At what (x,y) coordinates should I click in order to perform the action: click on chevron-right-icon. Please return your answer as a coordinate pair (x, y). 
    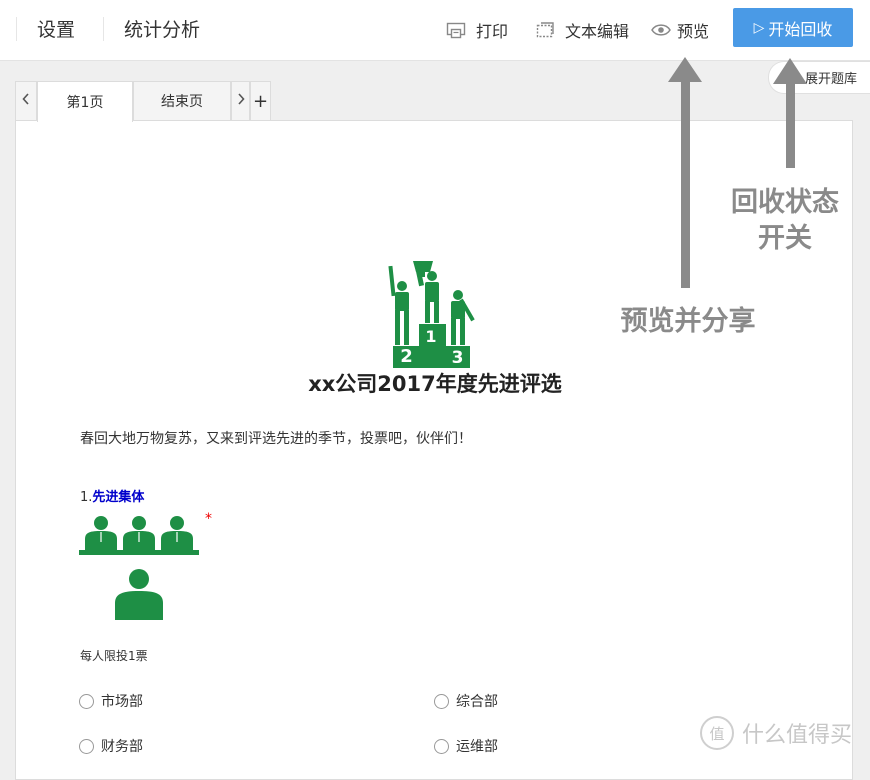
    Looking at the image, I should click on (241, 101).